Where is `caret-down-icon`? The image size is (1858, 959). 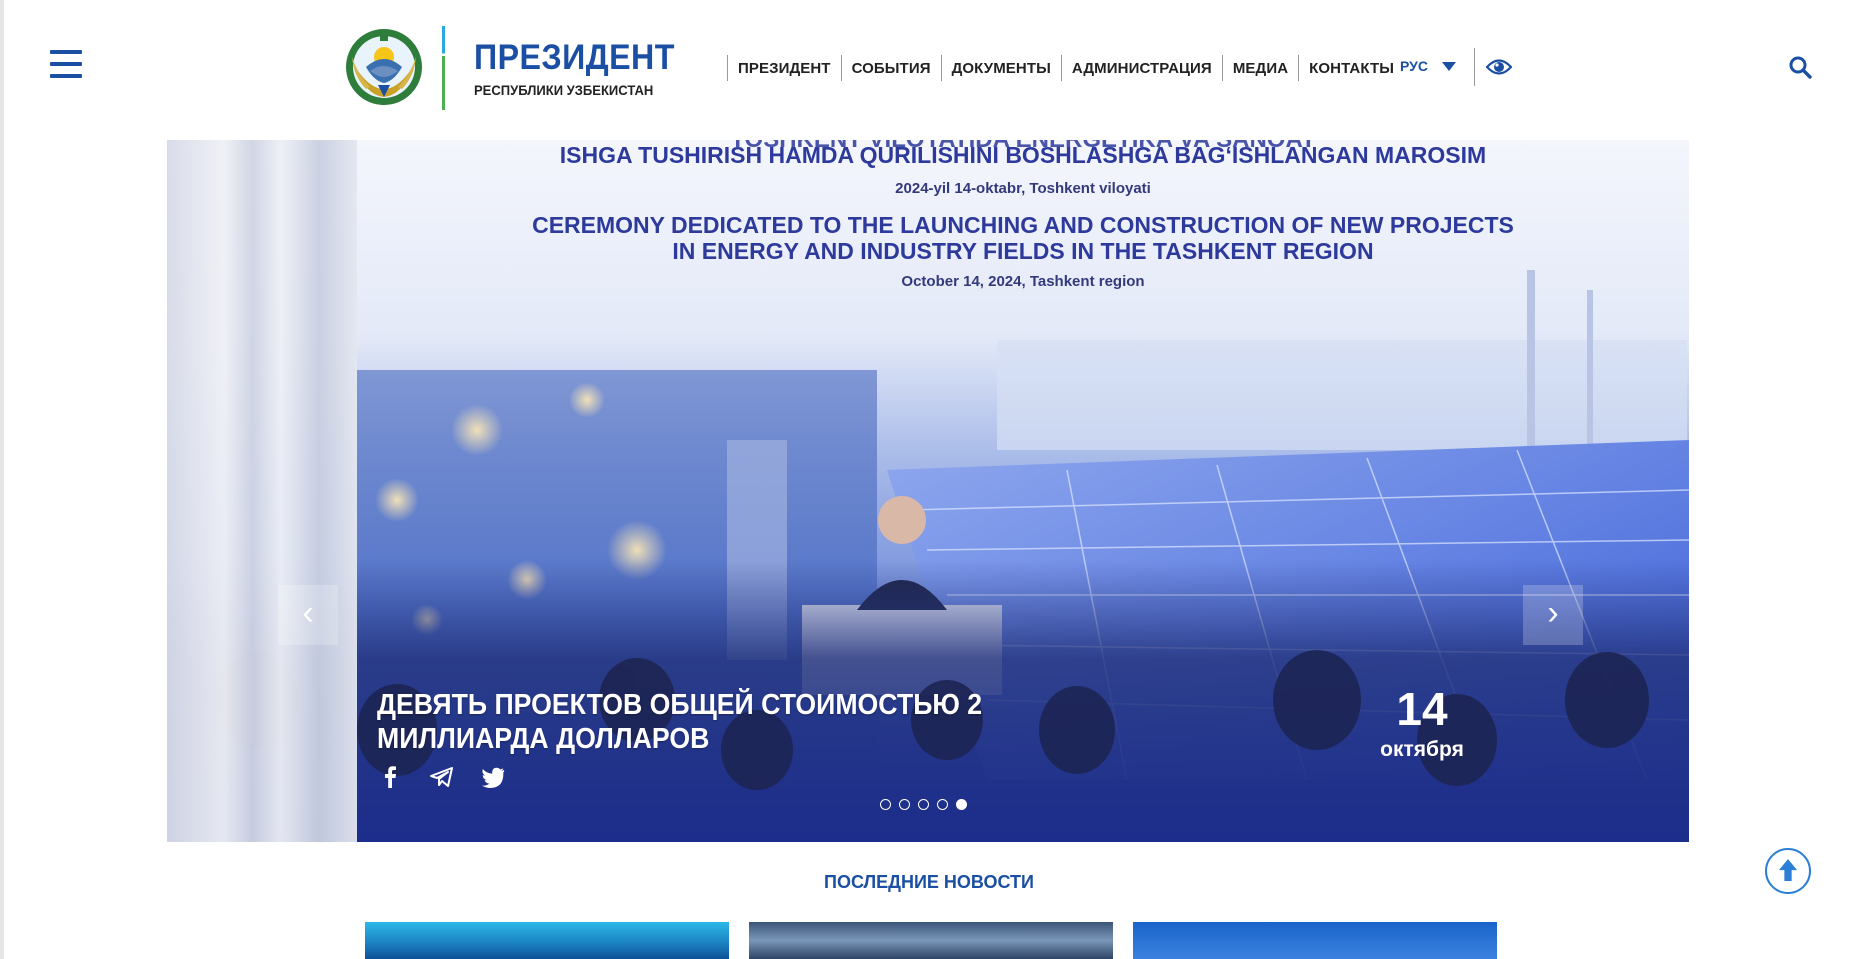
caret-down-icon is located at coordinates (1448, 66).